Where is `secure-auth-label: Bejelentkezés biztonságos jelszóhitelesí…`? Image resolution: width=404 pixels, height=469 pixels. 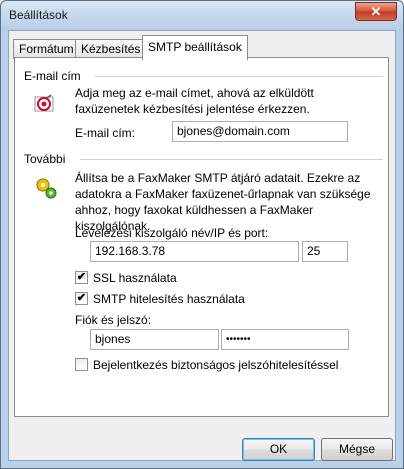 secure-auth-label: Bejelentkezés biztonságos jelszóhitelesí… is located at coordinates (216, 365).